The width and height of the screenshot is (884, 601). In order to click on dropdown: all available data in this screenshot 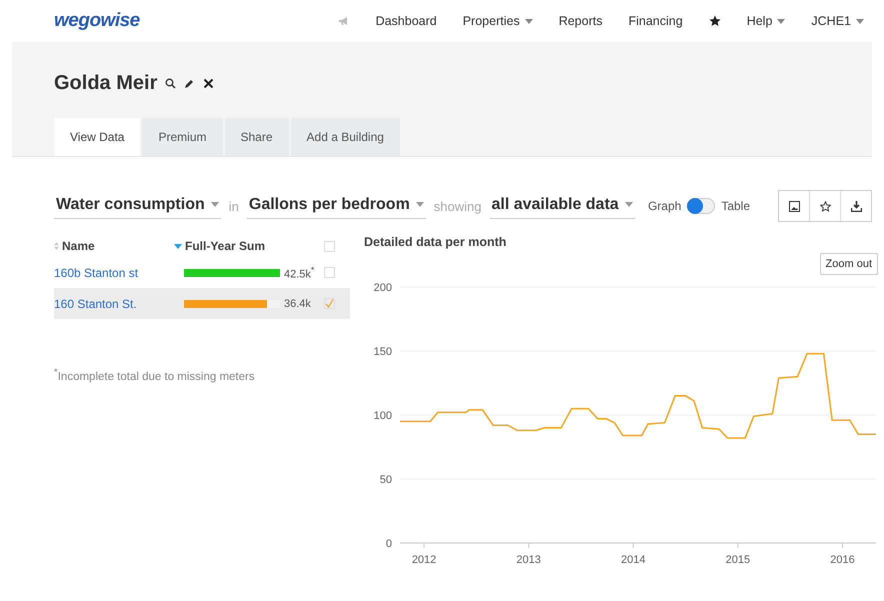, I will do `click(562, 206)`.